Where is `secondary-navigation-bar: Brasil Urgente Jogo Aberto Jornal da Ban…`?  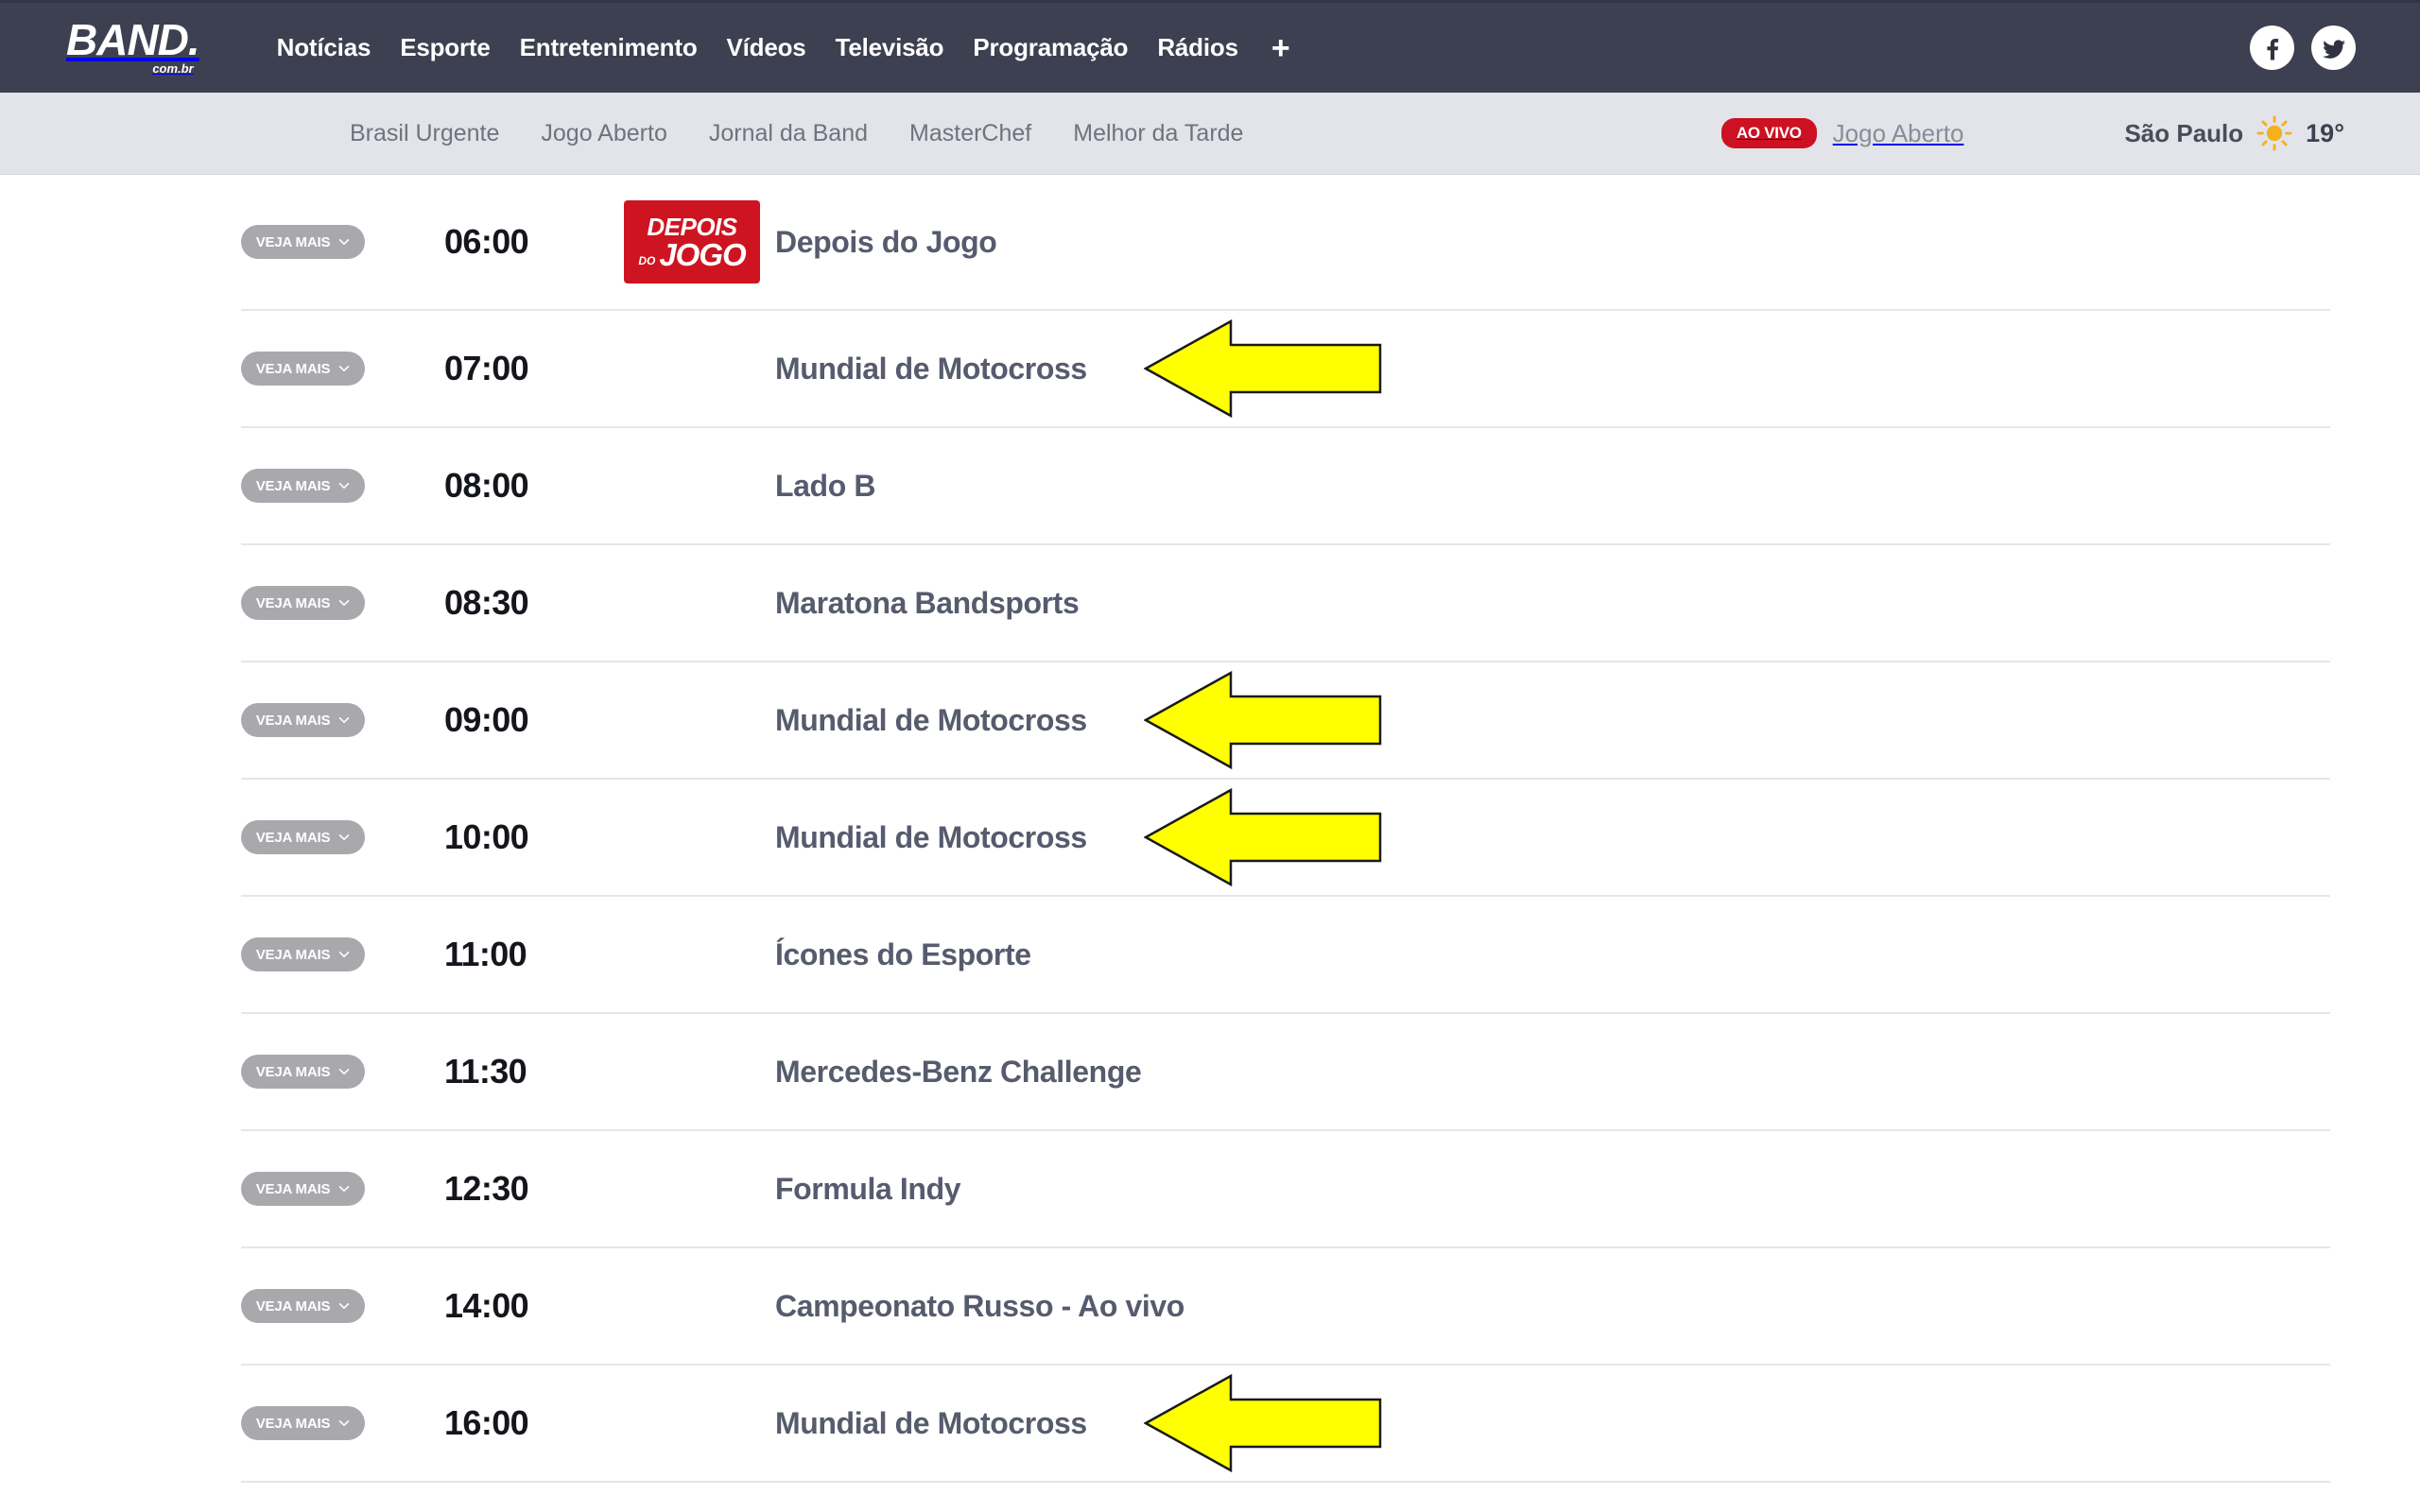 secondary-navigation-bar: Brasil Urgente Jogo Aberto Jornal da Ban… is located at coordinates (1210, 134).